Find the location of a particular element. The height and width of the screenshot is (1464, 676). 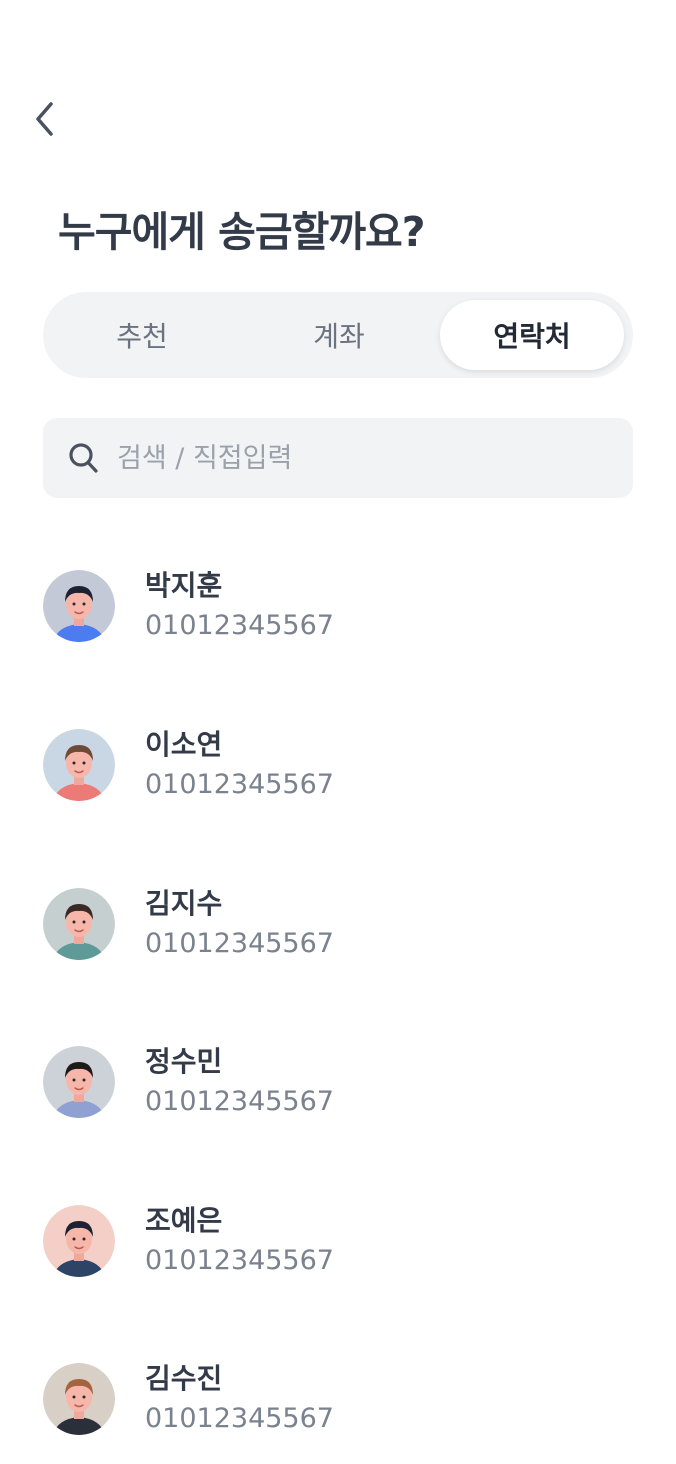

tab-account: 계좌 is located at coordinates (339, 335).